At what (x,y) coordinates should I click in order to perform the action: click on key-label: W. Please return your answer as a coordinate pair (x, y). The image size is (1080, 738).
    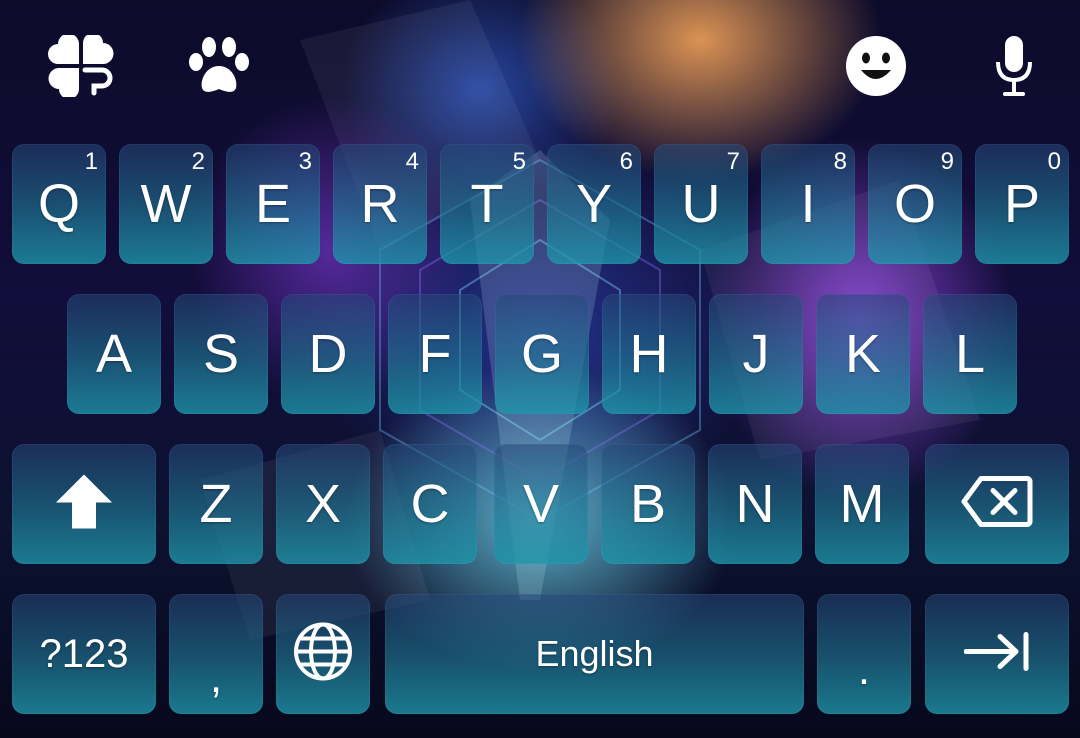
    Looking at the image, I should click on (166, 204).